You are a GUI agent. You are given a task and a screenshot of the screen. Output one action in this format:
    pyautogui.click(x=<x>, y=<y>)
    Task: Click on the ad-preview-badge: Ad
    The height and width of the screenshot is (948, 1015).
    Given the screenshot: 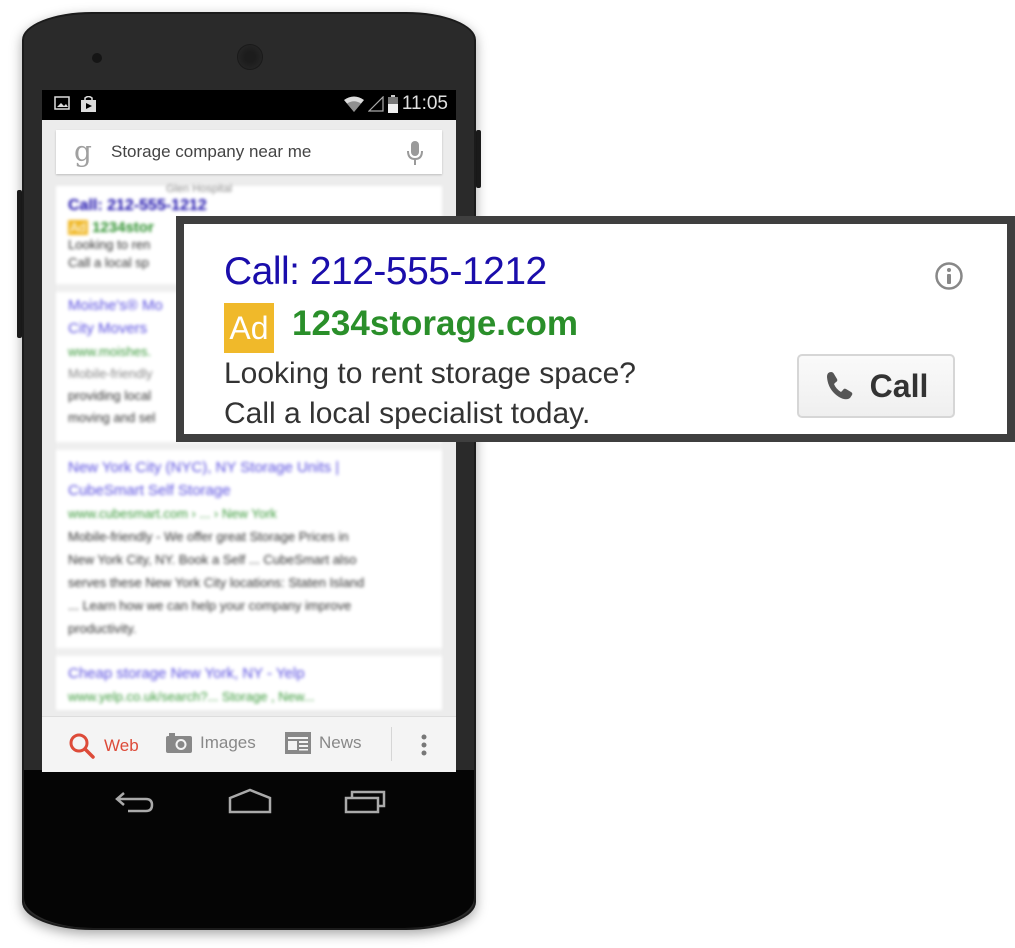 What is the action you would take?
    pyautogui.click(x=78, y=227)
    